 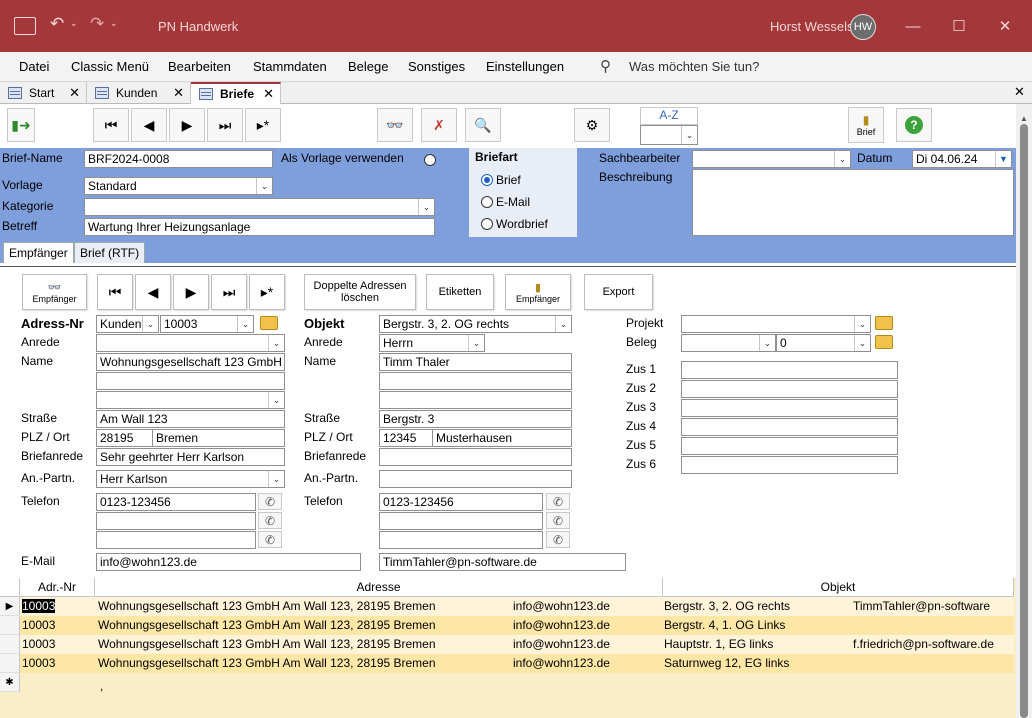 I want to click on qat-customize-icon: ⌄, so click(x=114, y=23).